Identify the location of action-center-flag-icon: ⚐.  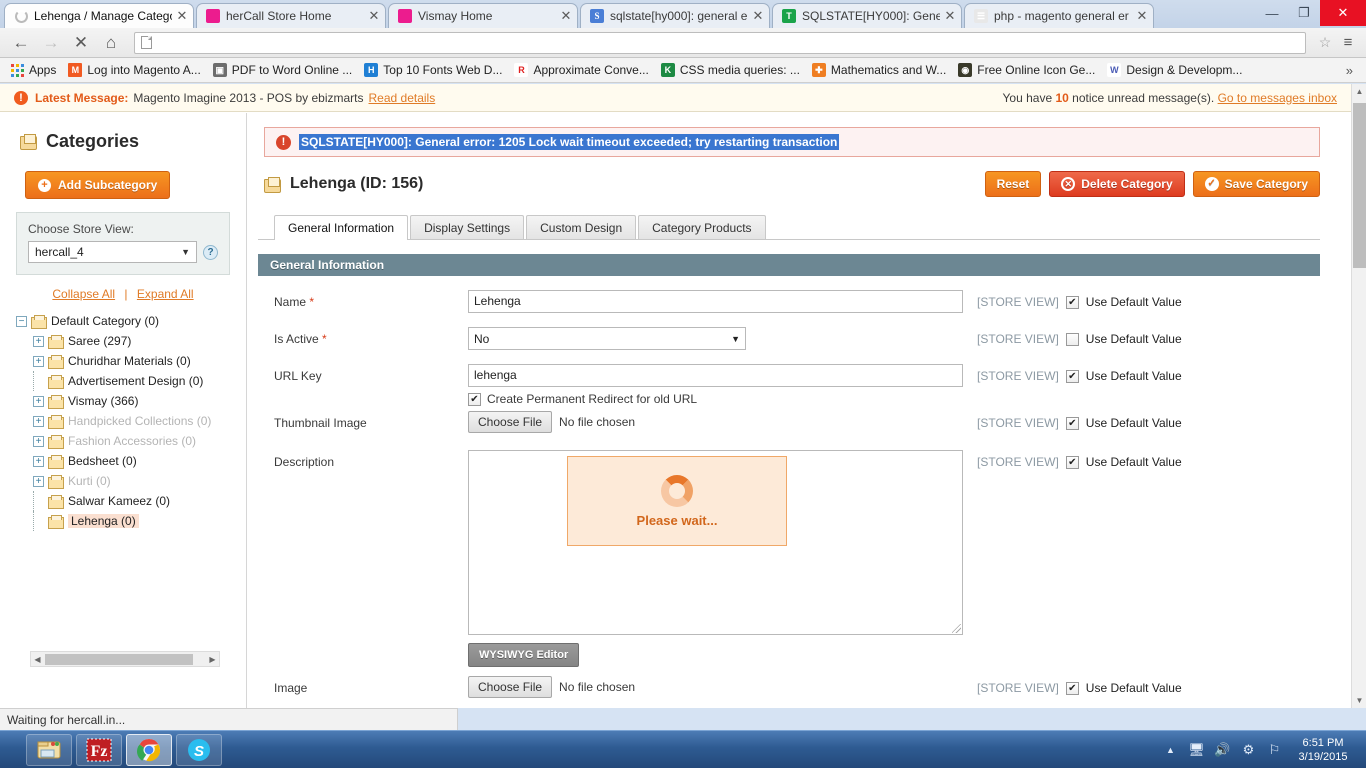
(1274, 750).